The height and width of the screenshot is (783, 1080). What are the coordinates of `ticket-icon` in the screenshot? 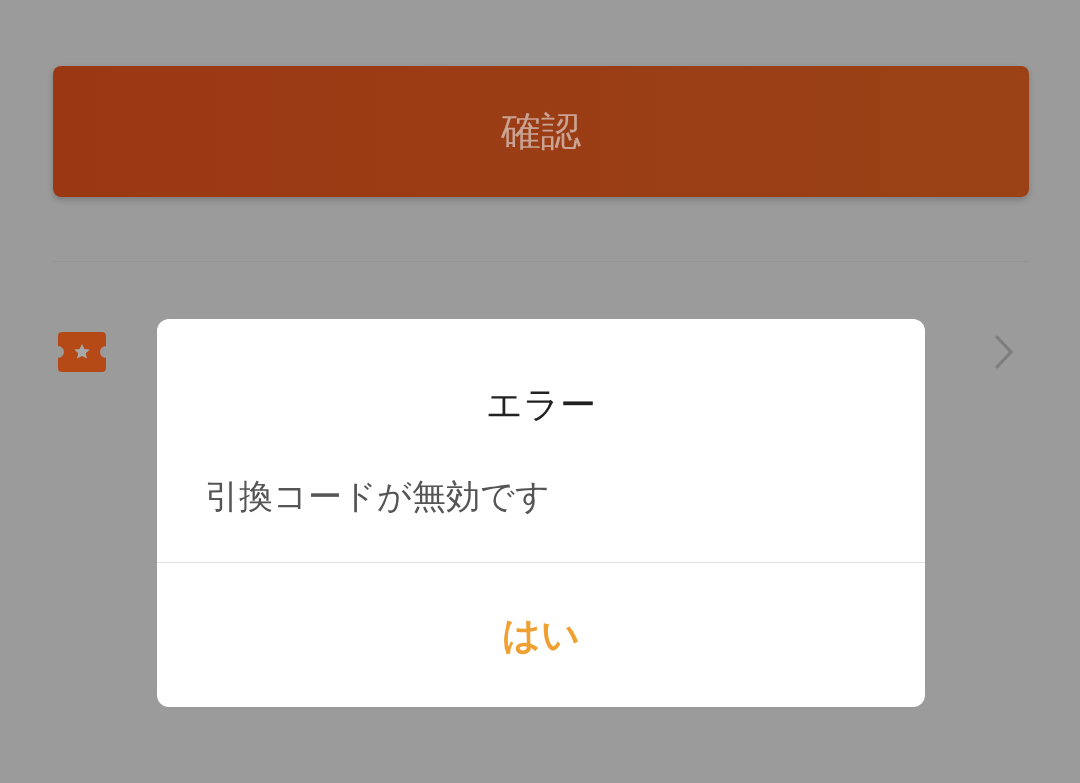 It's located at (82, 352).